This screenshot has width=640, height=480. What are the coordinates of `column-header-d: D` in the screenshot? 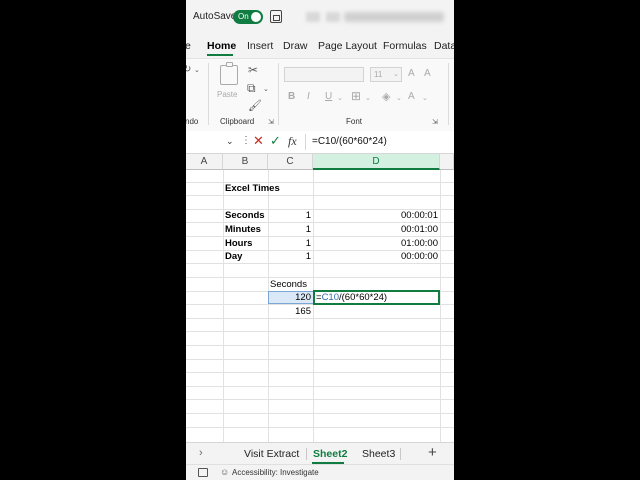 It's located at (376, 162).